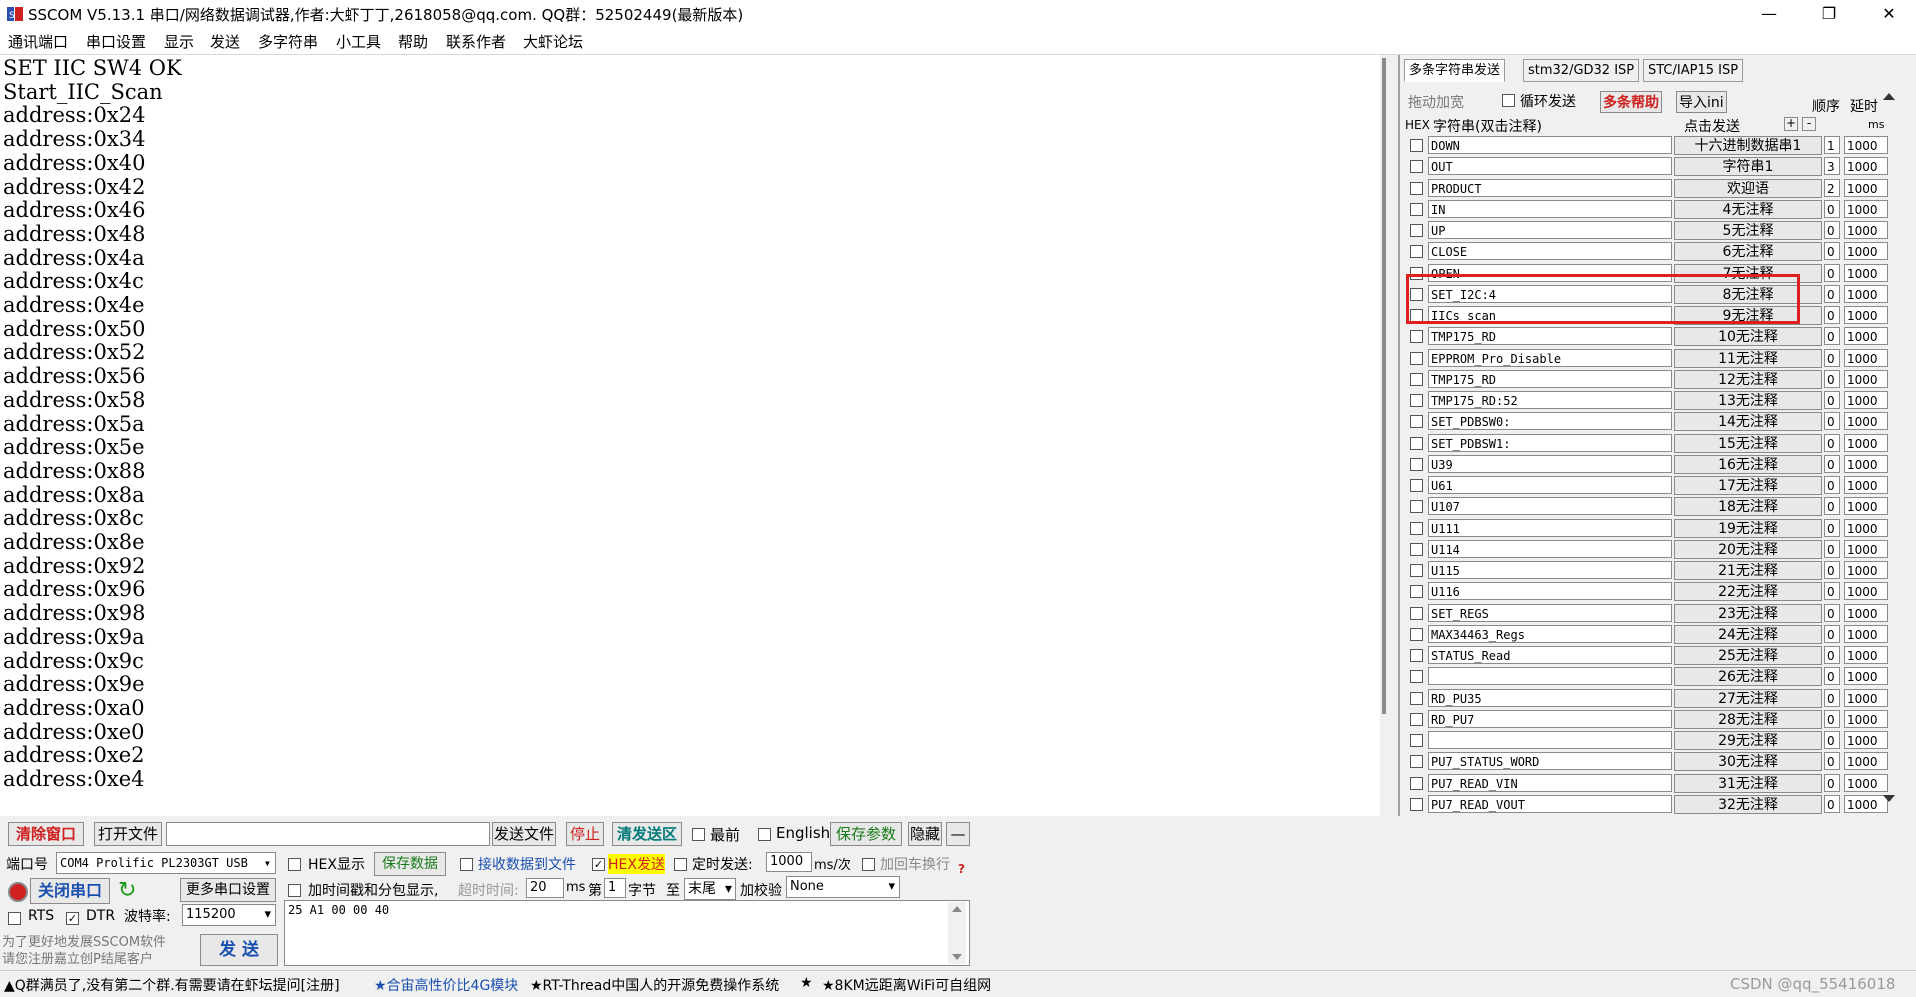 Image resolution: width=1916 pixels, height=997 pixels. Describe the element at coordinates (1748, 804) in the screenshot. I see `row-send-button: 32无注释` at that location.